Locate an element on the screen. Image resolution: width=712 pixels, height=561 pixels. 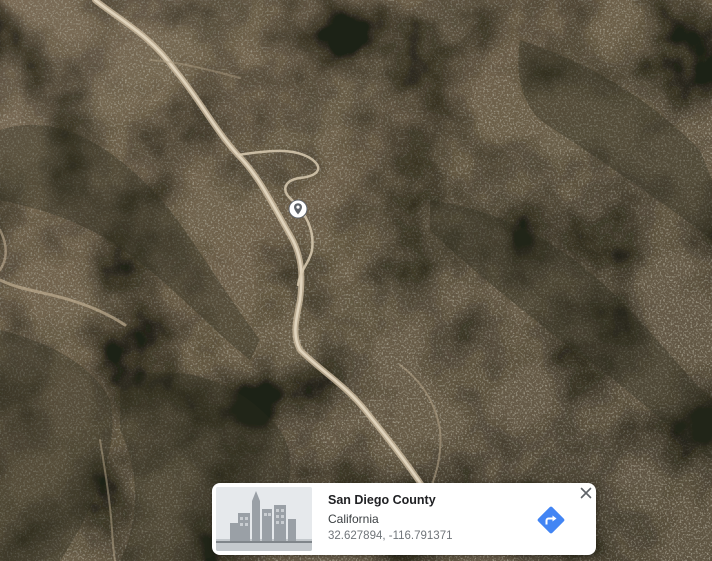
directions-icon is located at coordinates (551, 520).